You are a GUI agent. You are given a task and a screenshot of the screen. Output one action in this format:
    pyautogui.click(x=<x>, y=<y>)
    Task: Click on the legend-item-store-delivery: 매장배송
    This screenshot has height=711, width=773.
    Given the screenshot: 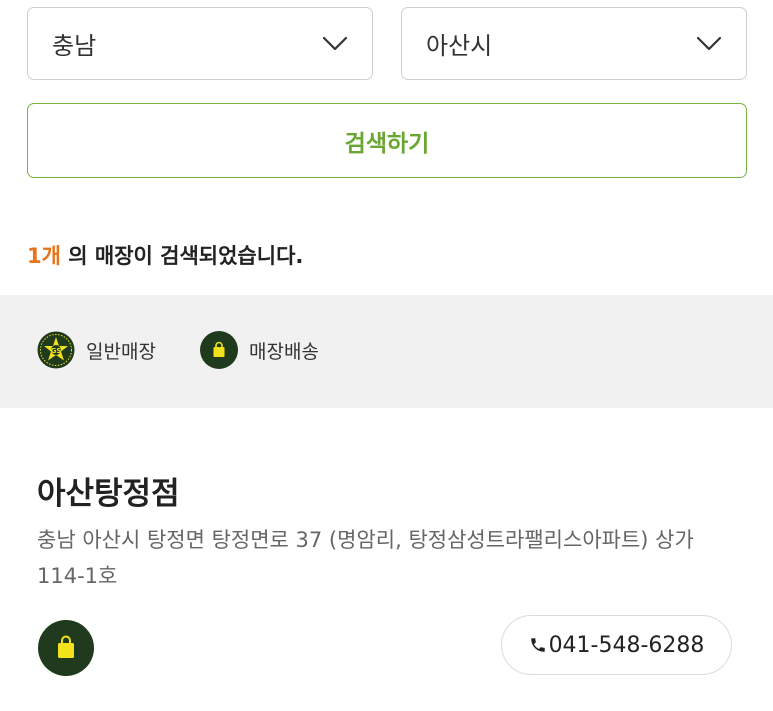 What is the action you would take?
    pyautogui.click(x=259, y=350)
    